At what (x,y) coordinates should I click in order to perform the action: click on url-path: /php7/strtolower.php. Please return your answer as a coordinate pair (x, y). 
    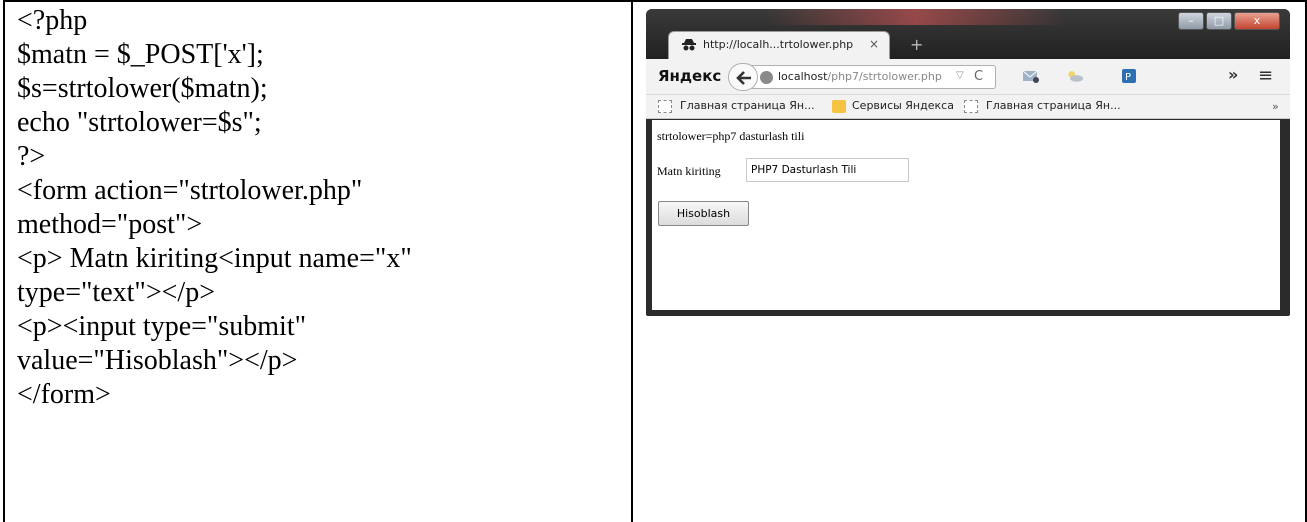
    Looking at the image, I should click on (884, 76).